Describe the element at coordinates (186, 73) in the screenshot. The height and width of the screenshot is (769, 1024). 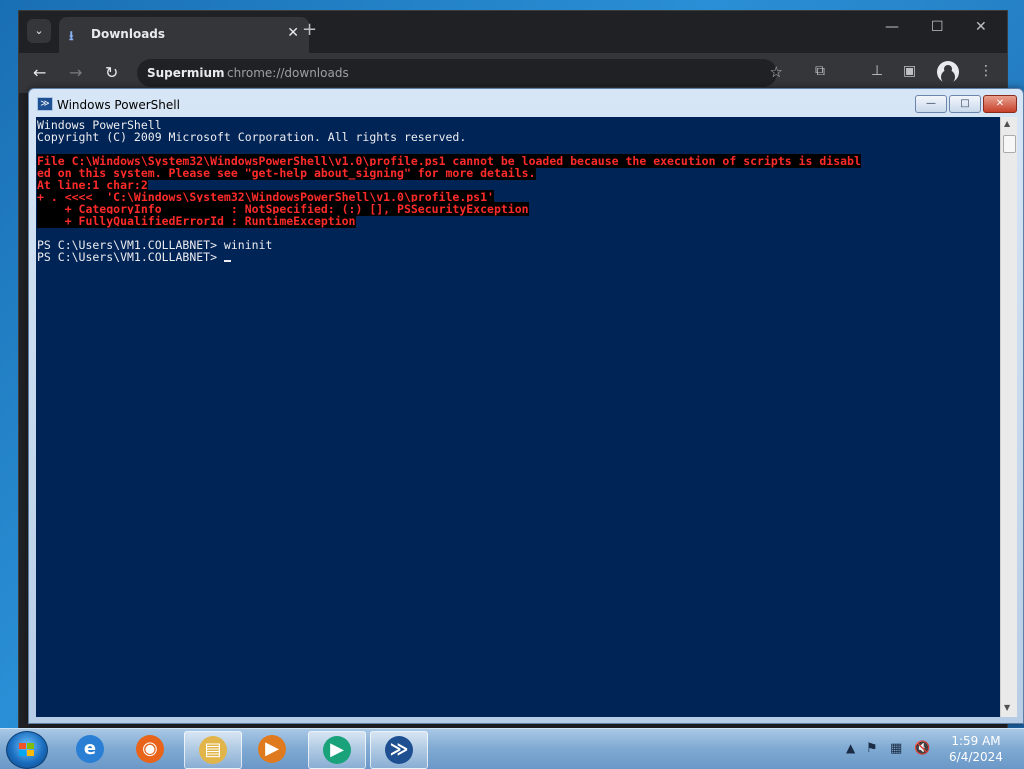
I see `site-chip: Supermium` at that location.